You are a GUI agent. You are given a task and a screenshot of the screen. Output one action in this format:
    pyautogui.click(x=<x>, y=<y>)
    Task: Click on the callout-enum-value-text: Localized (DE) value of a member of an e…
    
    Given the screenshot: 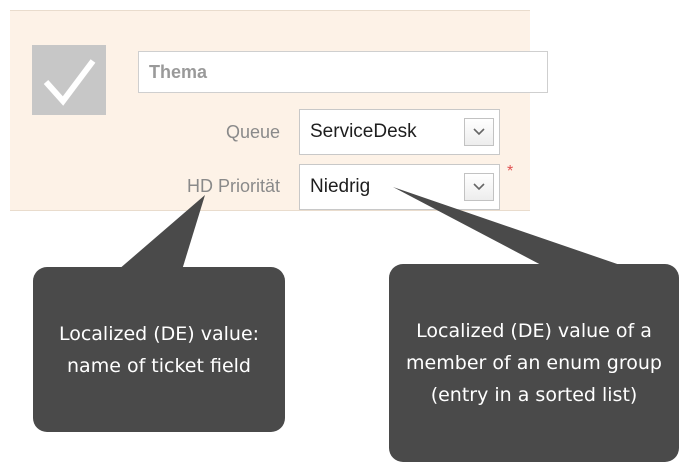 What is the action you would take?
    pyautogui.click(x=534, y=363)
    